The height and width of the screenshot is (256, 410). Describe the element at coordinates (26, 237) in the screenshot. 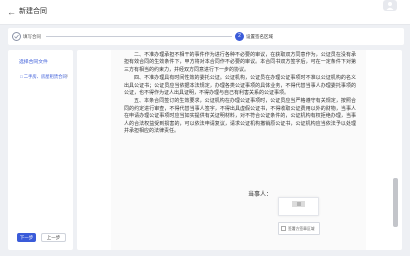

I see `next-step-button: 下一步` at that location.